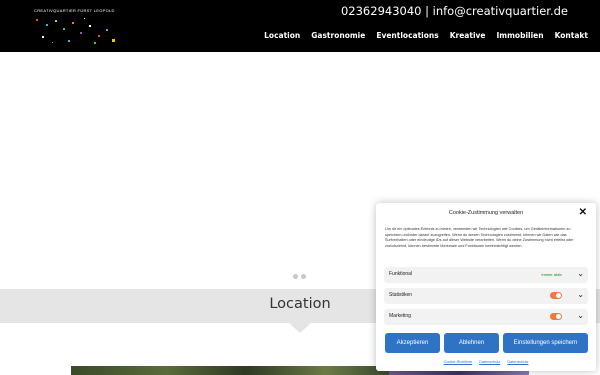  I want to click on close-icon: ✕, so click(583, 212).